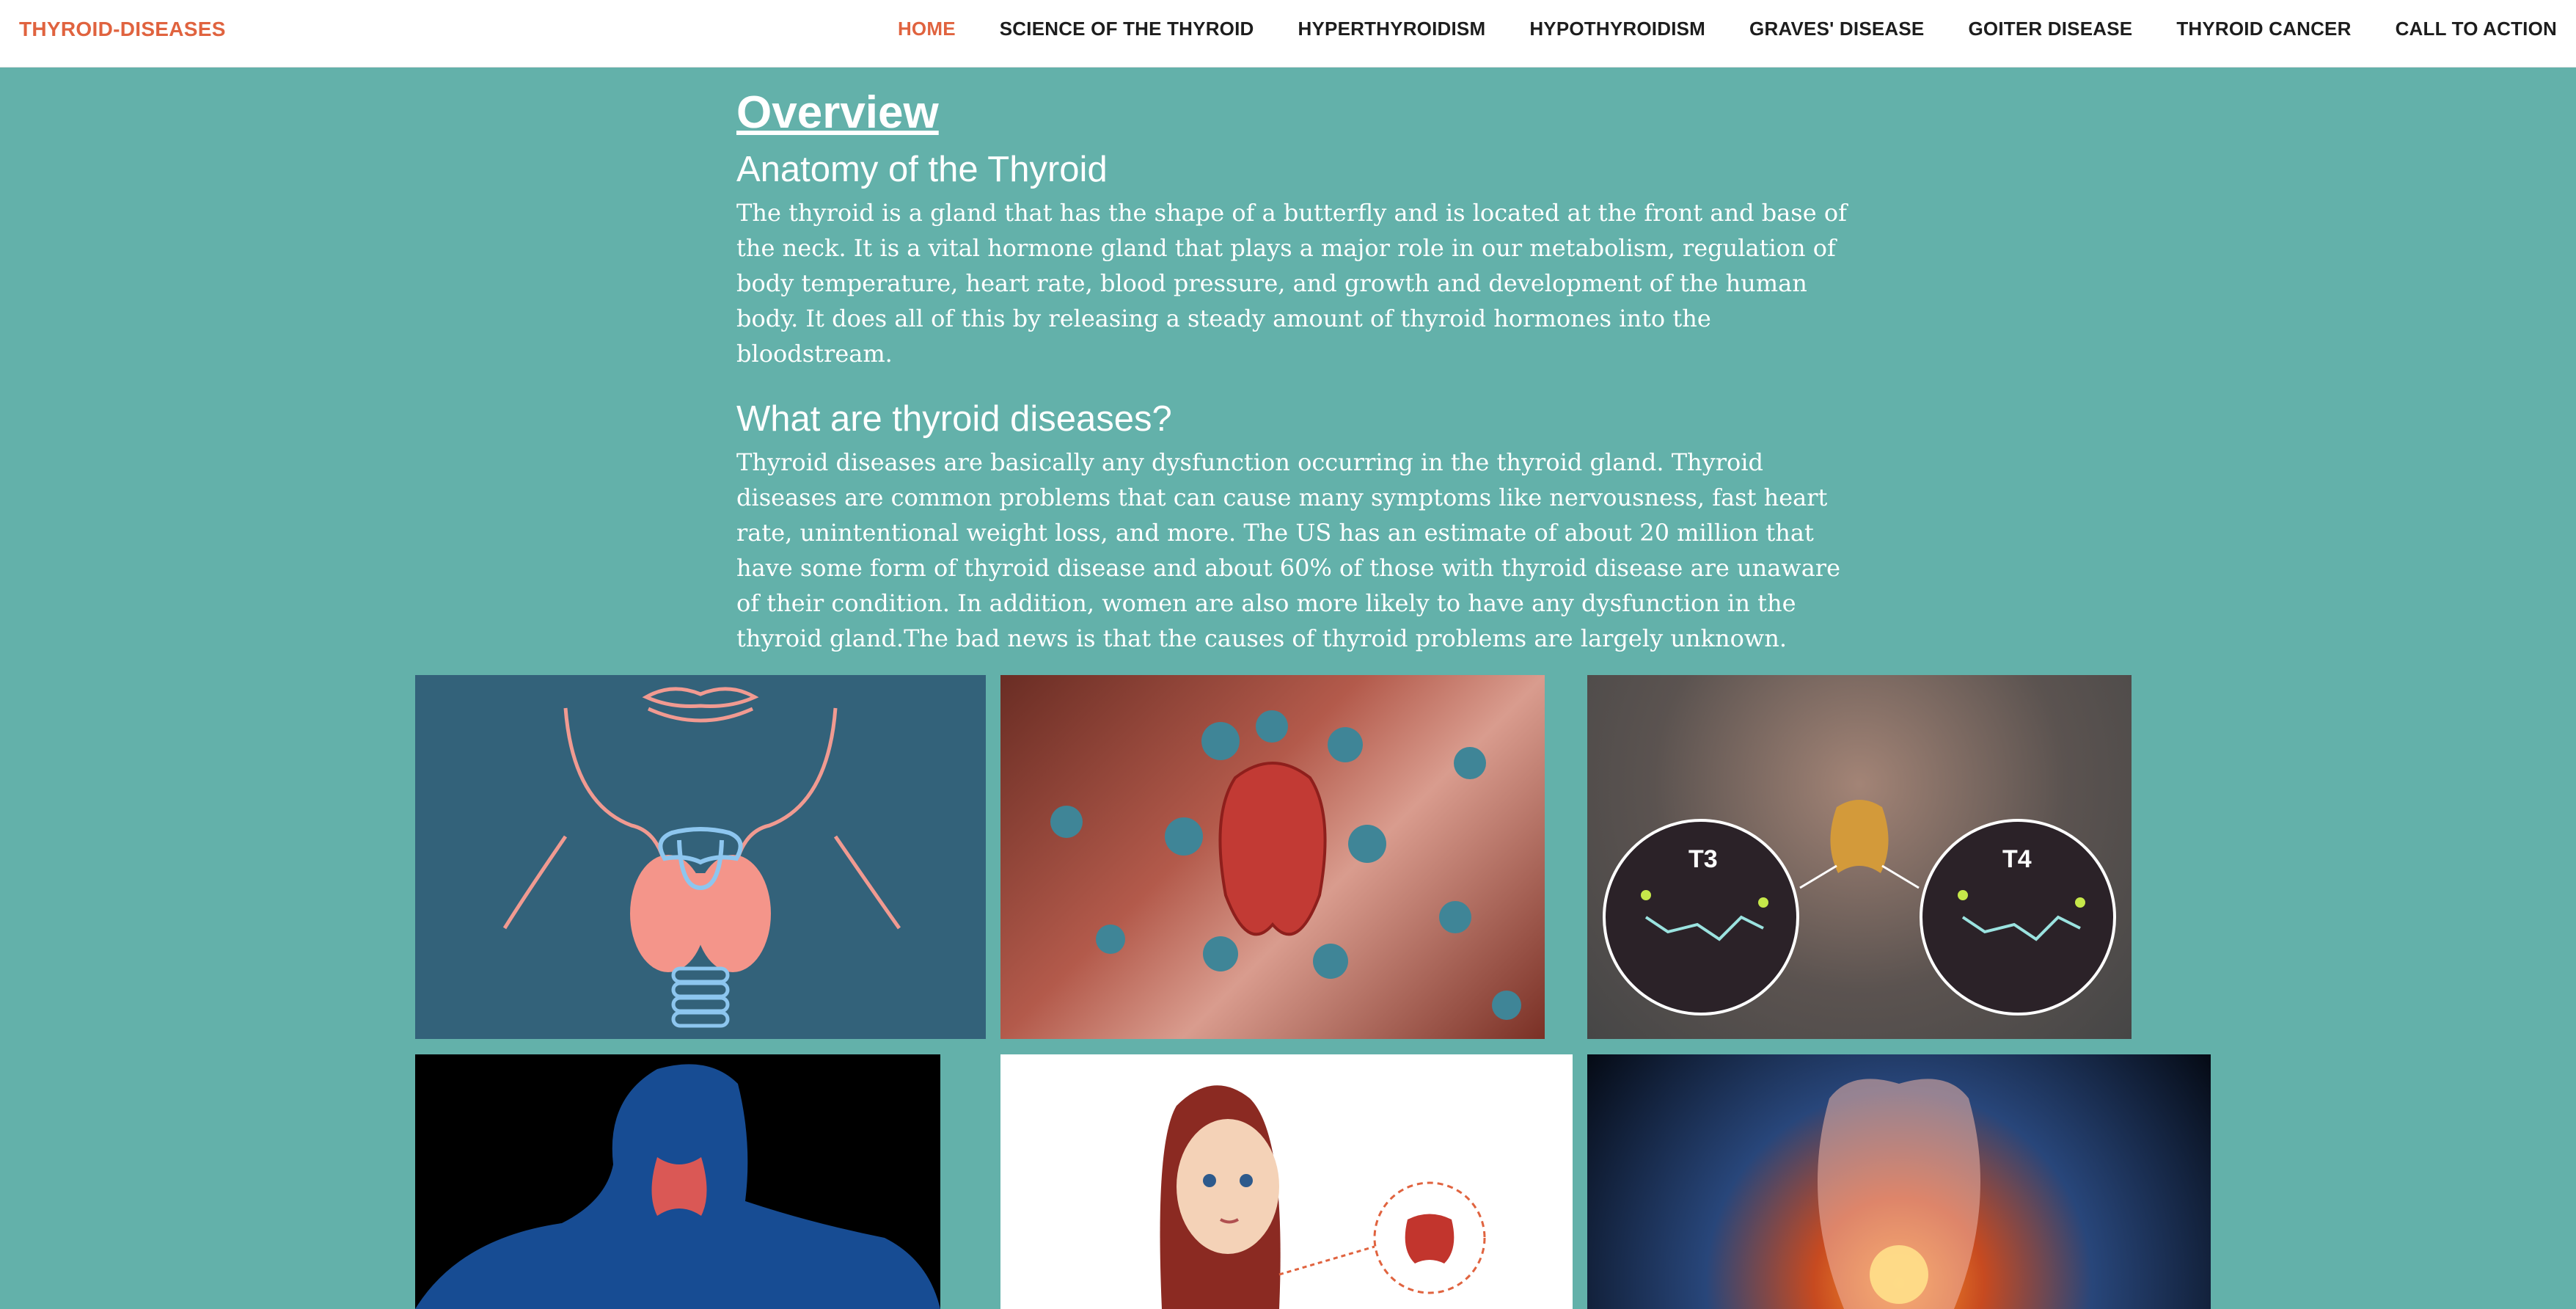 The image size is (2576, 1309). What do you see at coordinates (922, 170) in the screenshot?
I see `anatomy-heading: Anatomy of the Thyroid` at bounding box center [922, 170].